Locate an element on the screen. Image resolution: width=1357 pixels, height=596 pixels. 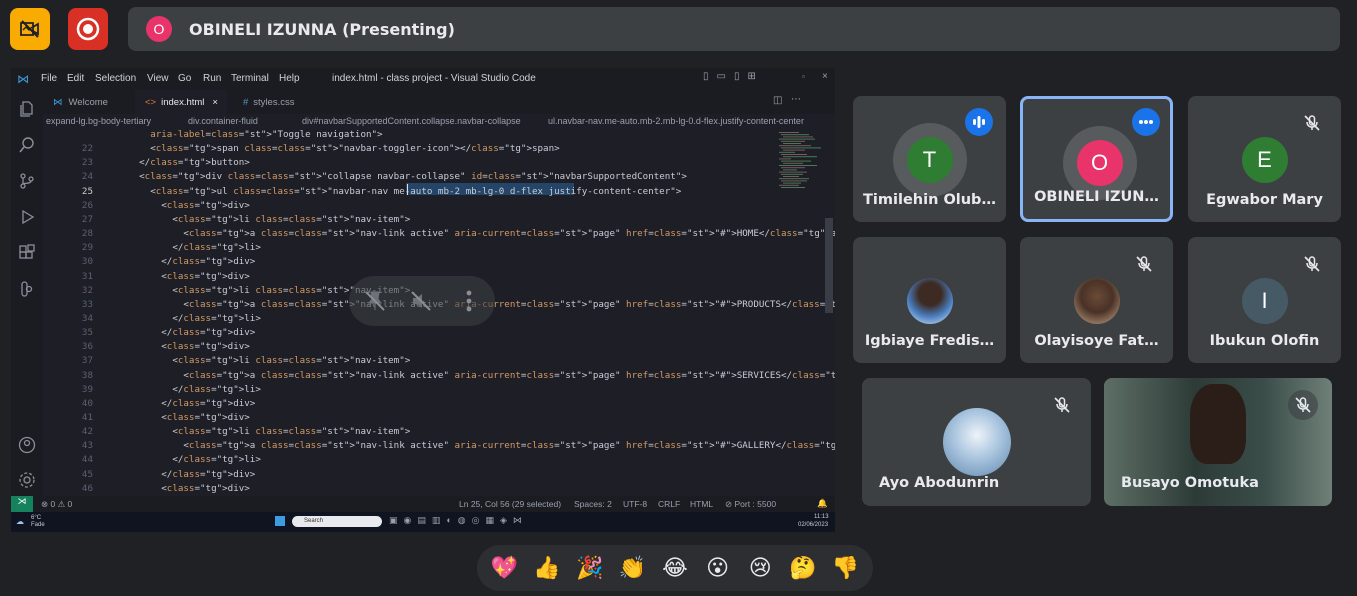
participant-name: Ayo Abodunrin is located at coordinates (939, 483).